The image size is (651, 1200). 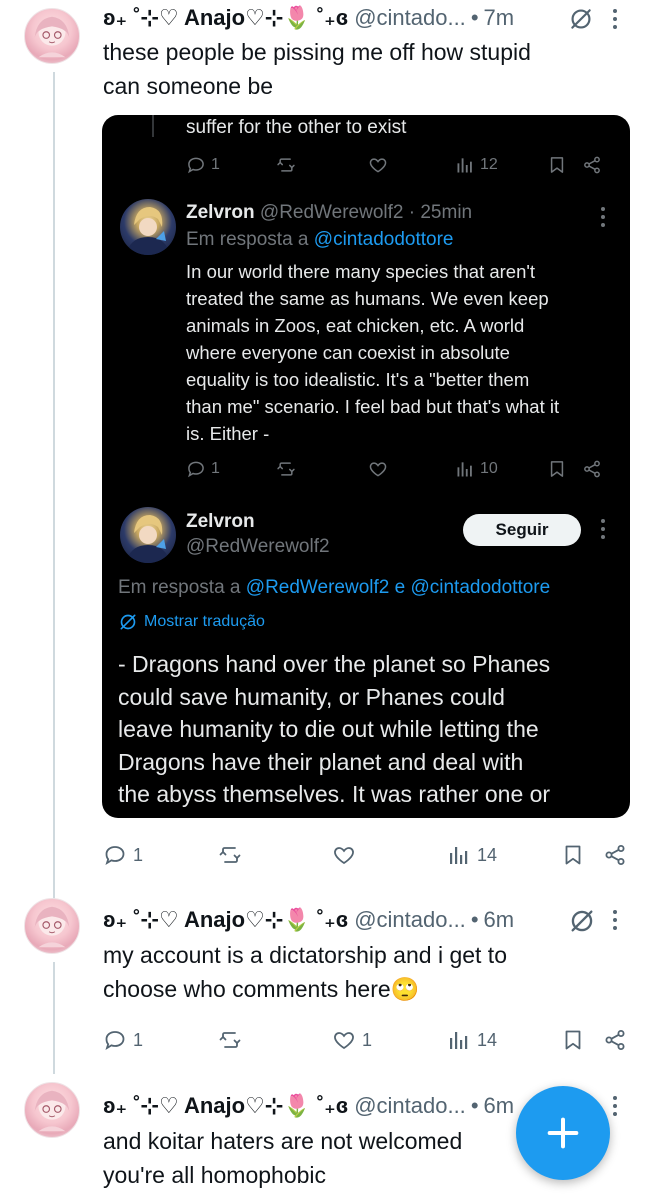 What do you see at coordinates (128, 622) in the screenshot?
I see `translate-icon` at bounding box center [128, 622].